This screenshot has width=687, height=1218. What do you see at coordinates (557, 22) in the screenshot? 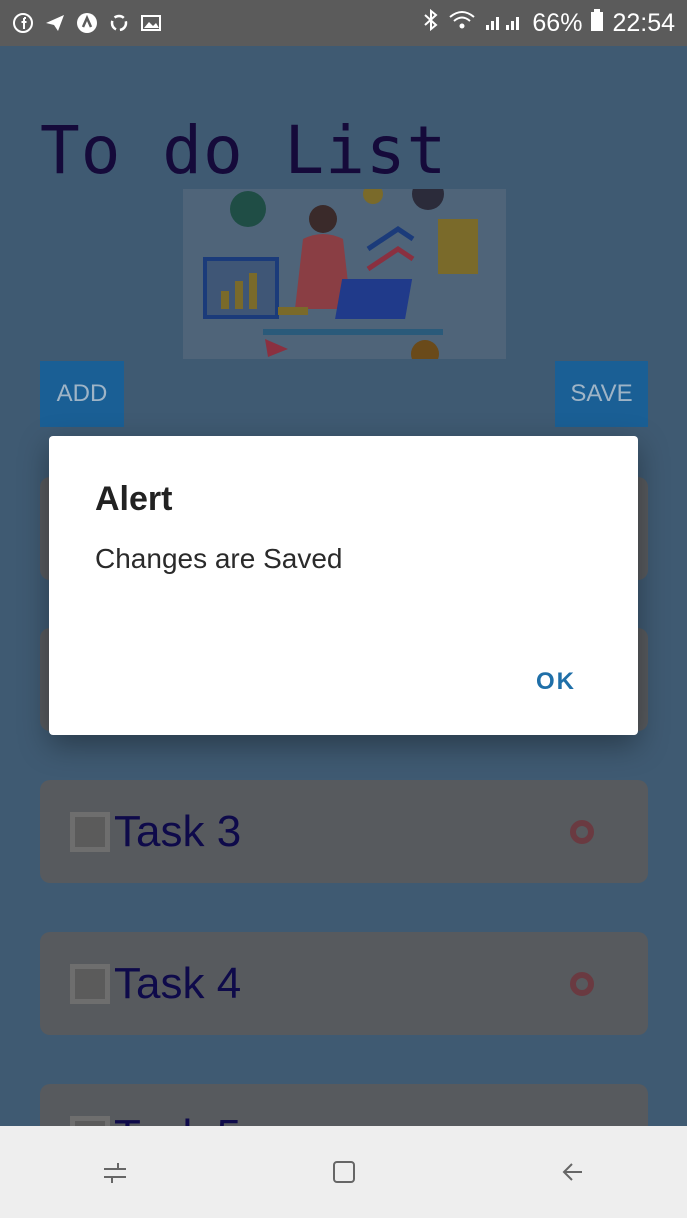
I see `battery-percent: 66%` at bounding box center [557, 22].